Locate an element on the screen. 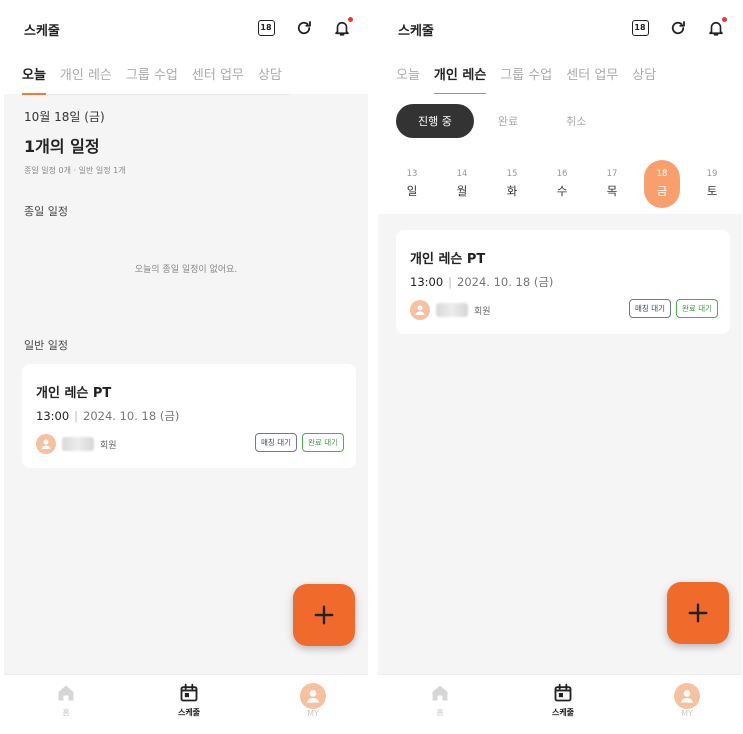 This screenshot has width=743, height=734. day-number: 14 is located at coordinates (462, 174).